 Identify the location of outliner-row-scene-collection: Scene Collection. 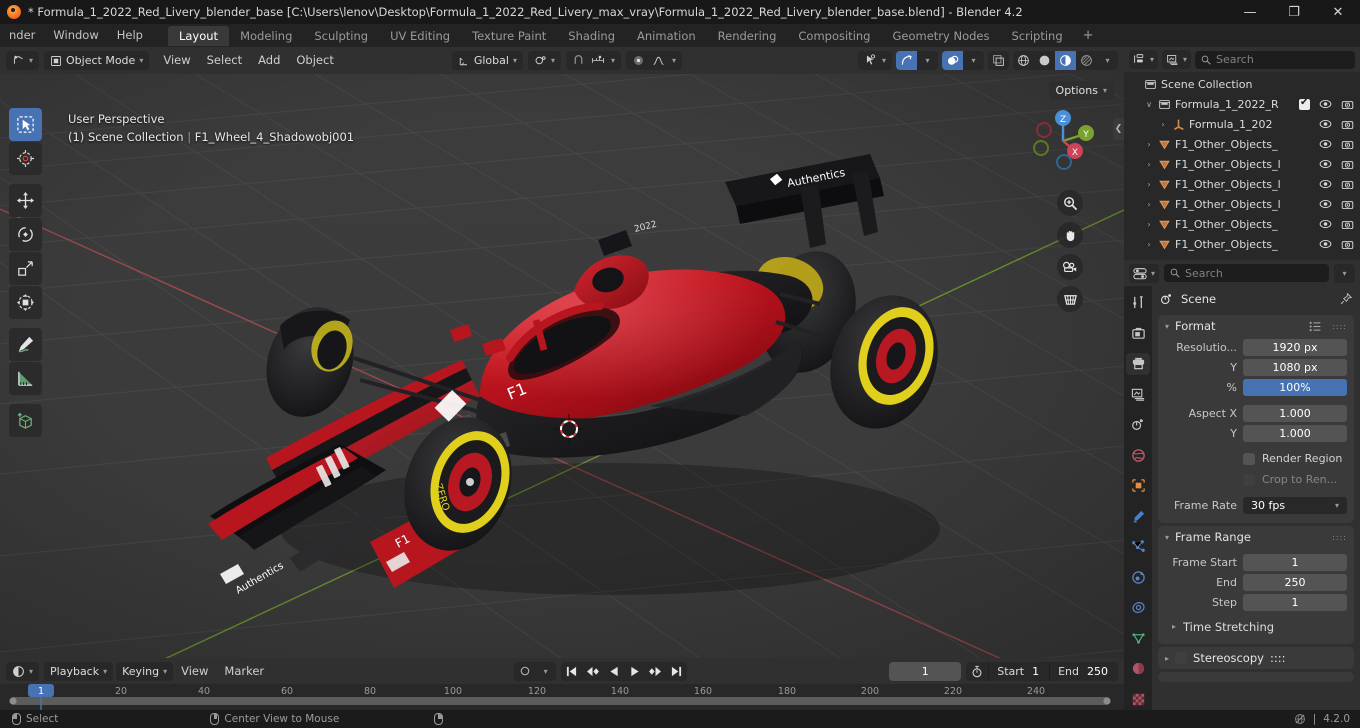
(1242, 84).